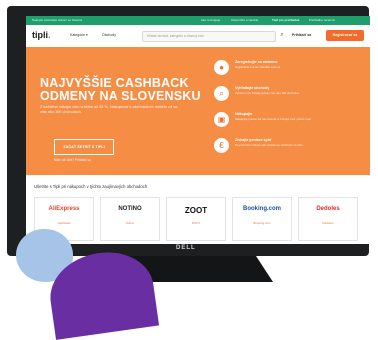 This screenshot has height=340, width=378. Describe the element at coordinates (79, 35) in the screenshot. I see `nav-categories: Kategórie ▾` at that location.